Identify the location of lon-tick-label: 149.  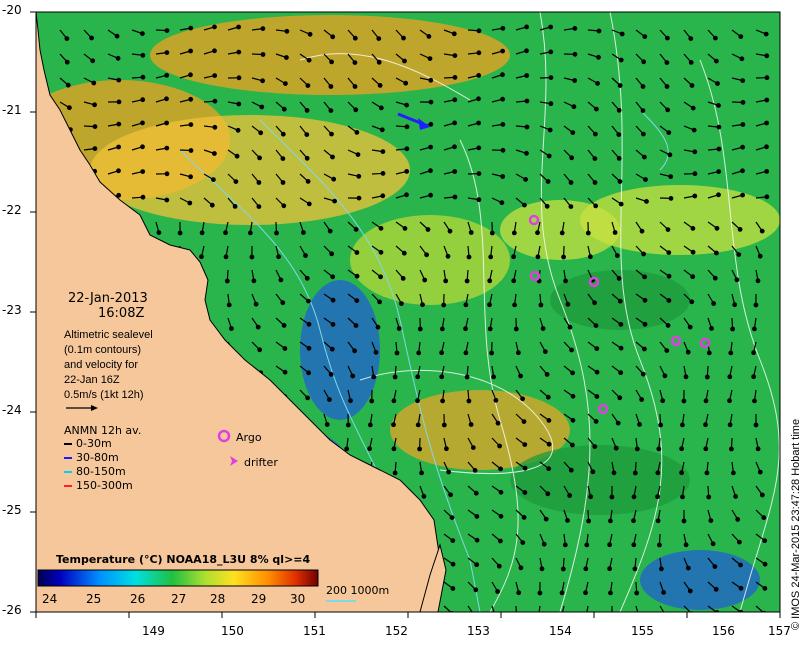
(153, 631).